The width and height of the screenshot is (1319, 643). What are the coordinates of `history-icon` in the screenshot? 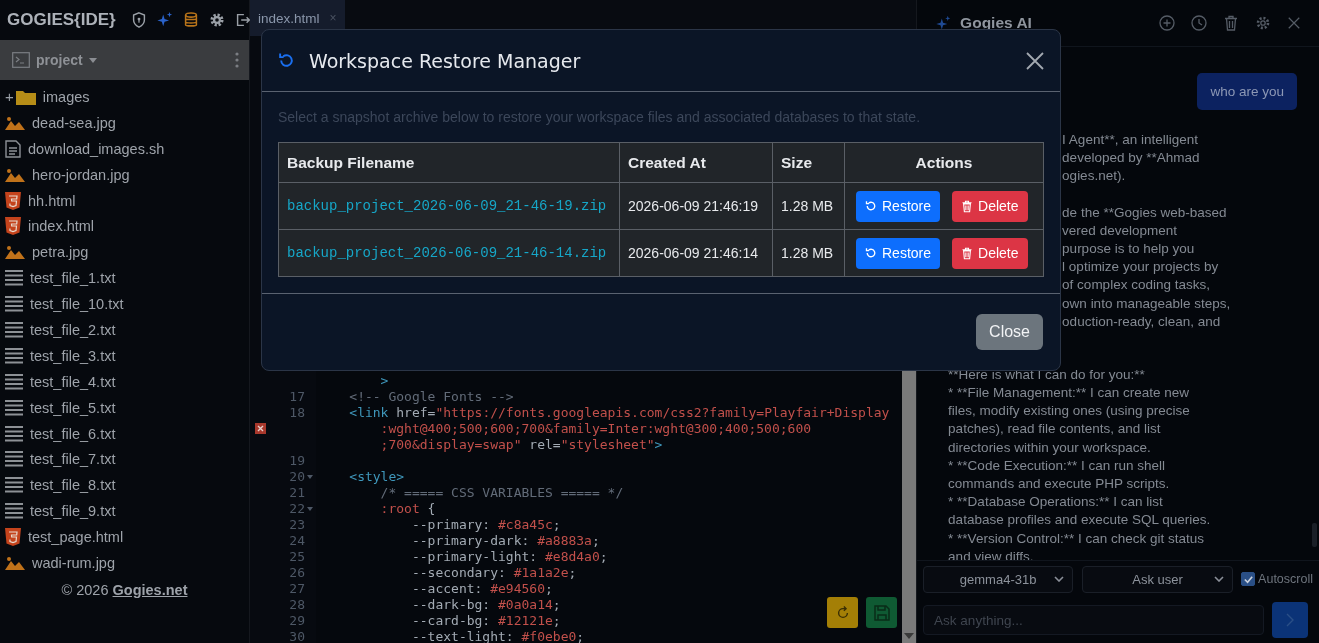 It's located at (1199, 23).